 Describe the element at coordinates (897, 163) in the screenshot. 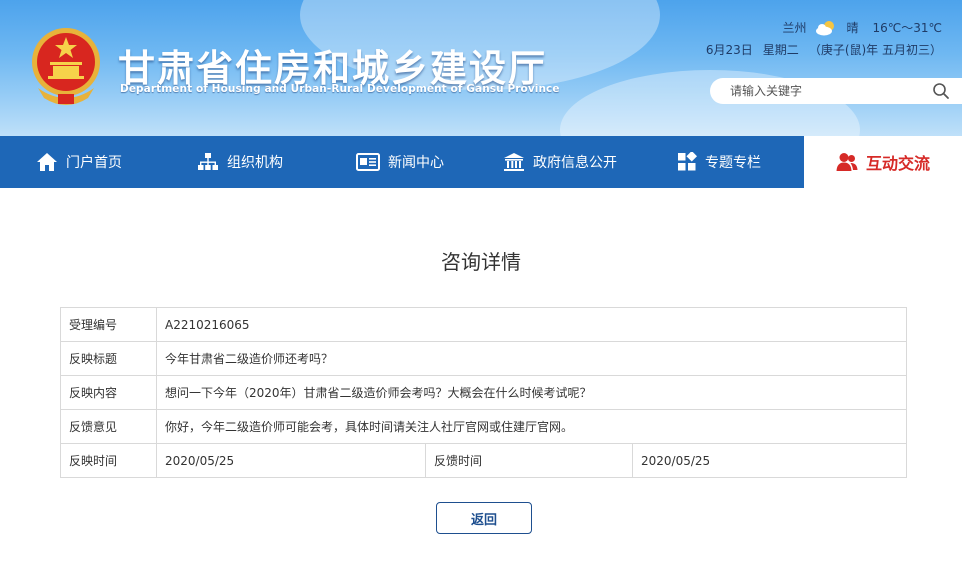

I see `nav-label: 互动交流` at that location.